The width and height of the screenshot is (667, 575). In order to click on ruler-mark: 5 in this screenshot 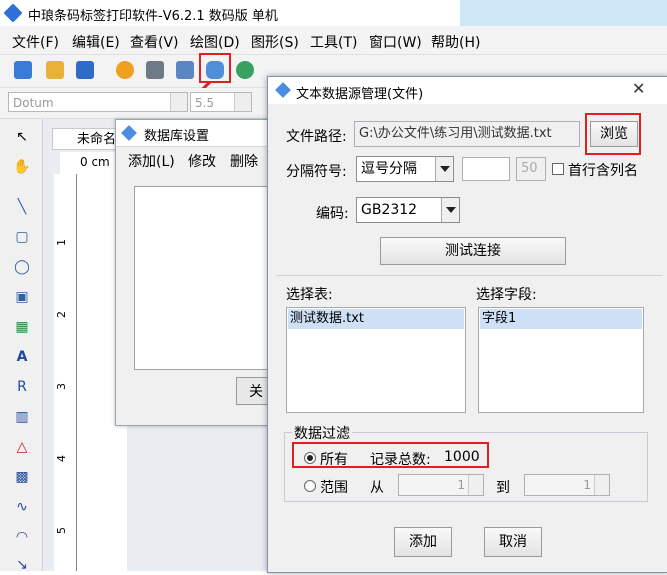, I will do `click(61, 530)`.